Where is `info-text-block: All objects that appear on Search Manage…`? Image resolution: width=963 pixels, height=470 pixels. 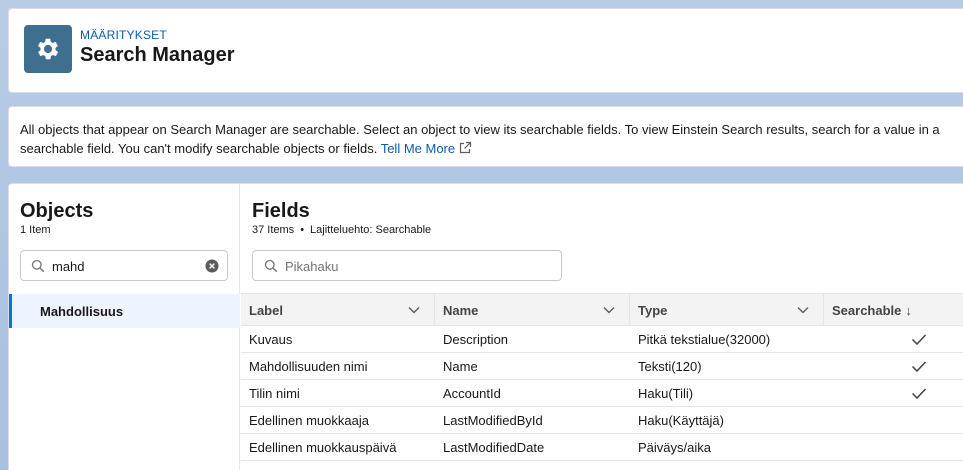 info-text-block: All objects that appear on Search Manage… is located at coordinates (487, 139).